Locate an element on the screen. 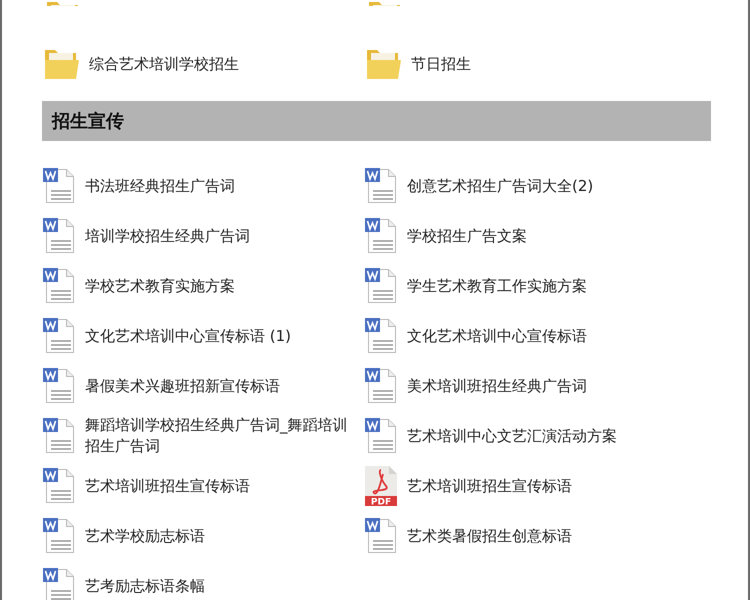 The width and height of the screenshot is (750, 600). file-name: 文化艺术培训中心宣传标语 (1) is located at coordinates (217, 336).